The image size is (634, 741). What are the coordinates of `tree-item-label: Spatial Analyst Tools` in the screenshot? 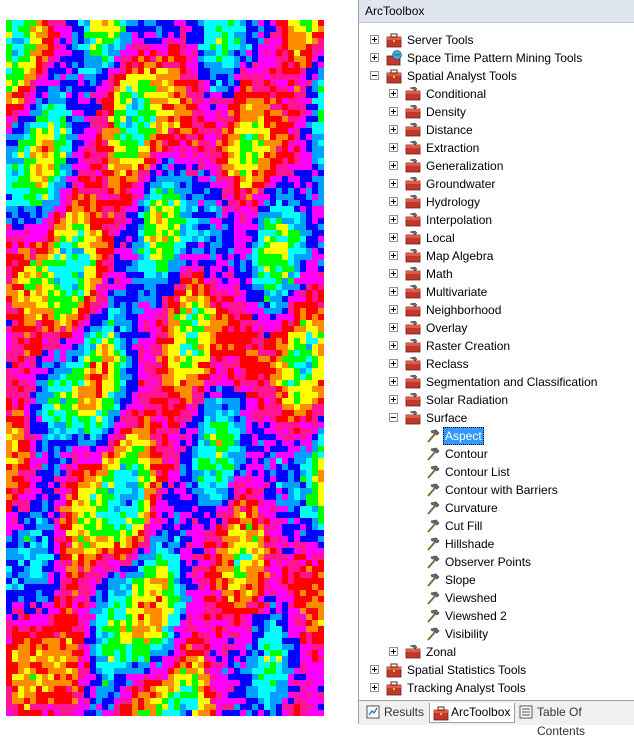 It's located at (462, 76).